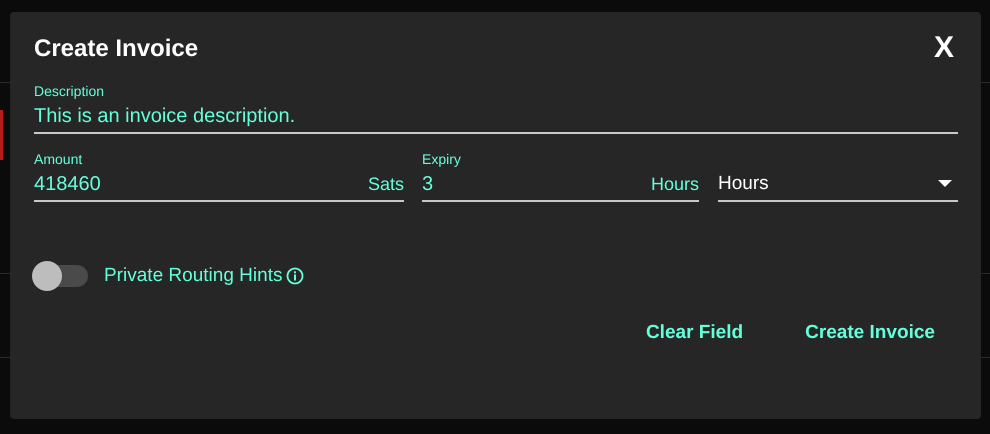  I want to click on field-label: Expiry, so click(442, 159).